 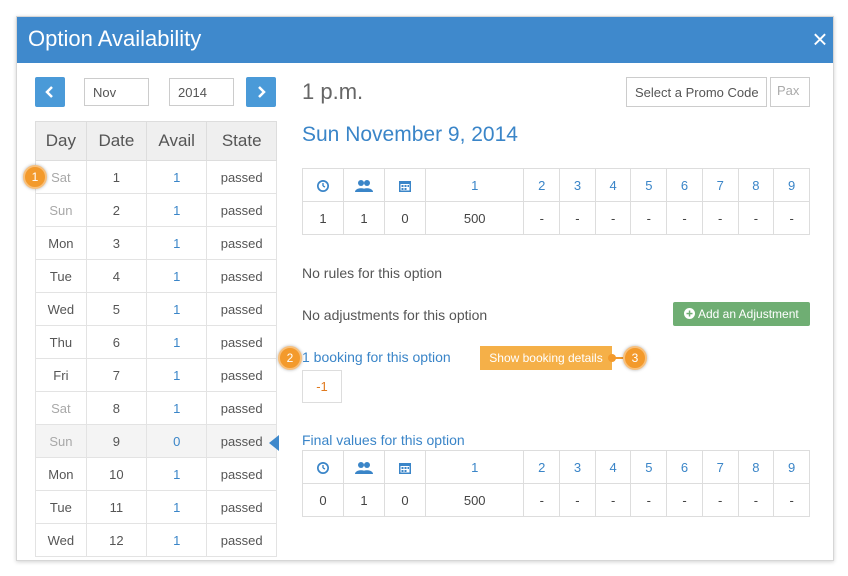 I want to click on grid-col-7: 7, so click(x=720, y=467).